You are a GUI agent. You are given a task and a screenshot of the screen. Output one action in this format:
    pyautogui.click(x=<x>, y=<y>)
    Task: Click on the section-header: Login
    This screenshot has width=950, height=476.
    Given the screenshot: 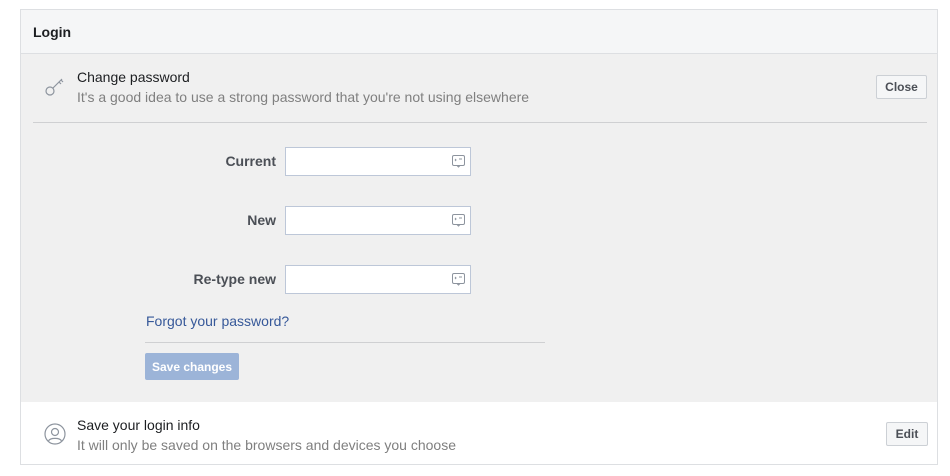 What is the action you would take?
    pyautogui.click(x=479, y=32)
    